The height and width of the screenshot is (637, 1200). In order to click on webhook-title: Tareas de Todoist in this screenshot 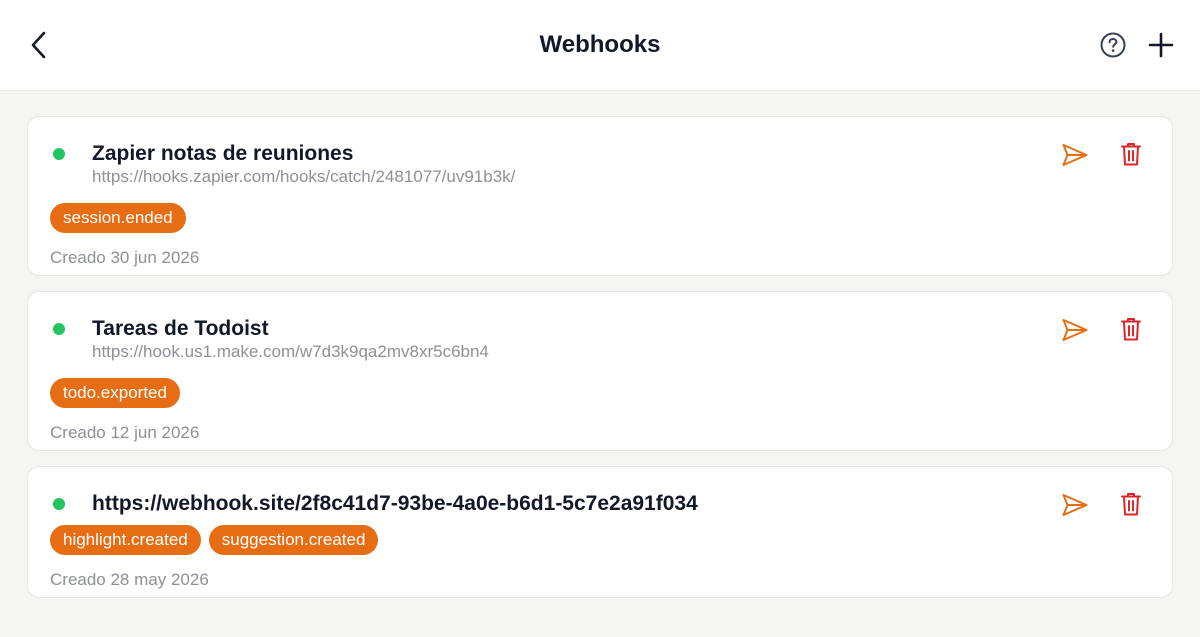, I will do `click(180, 328)`.